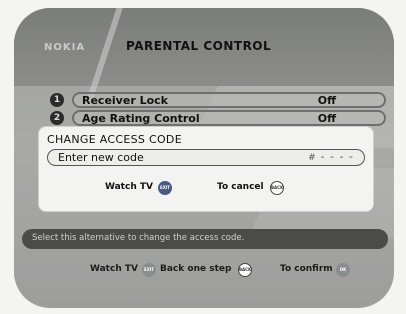 The image size is (406, 314). I want to click on watch-tv-hint: Watch TV, so click(129, 187).